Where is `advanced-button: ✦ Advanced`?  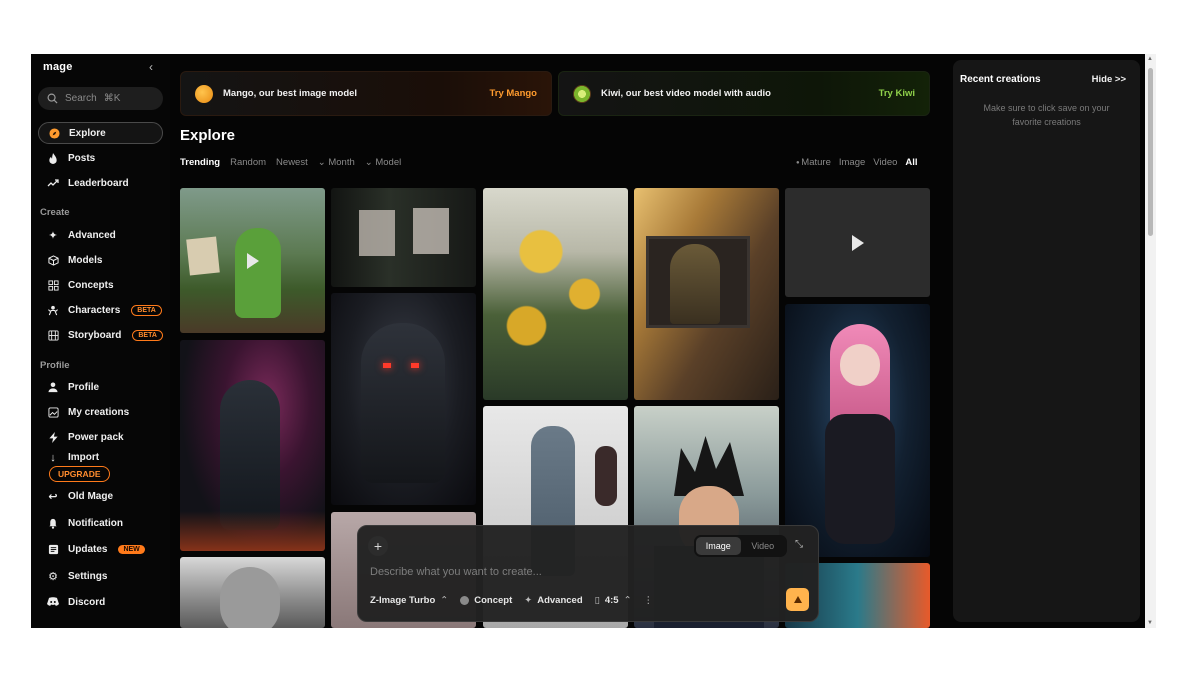
advanced-button: ✦ Advanced is located at coordinates (553, 600).